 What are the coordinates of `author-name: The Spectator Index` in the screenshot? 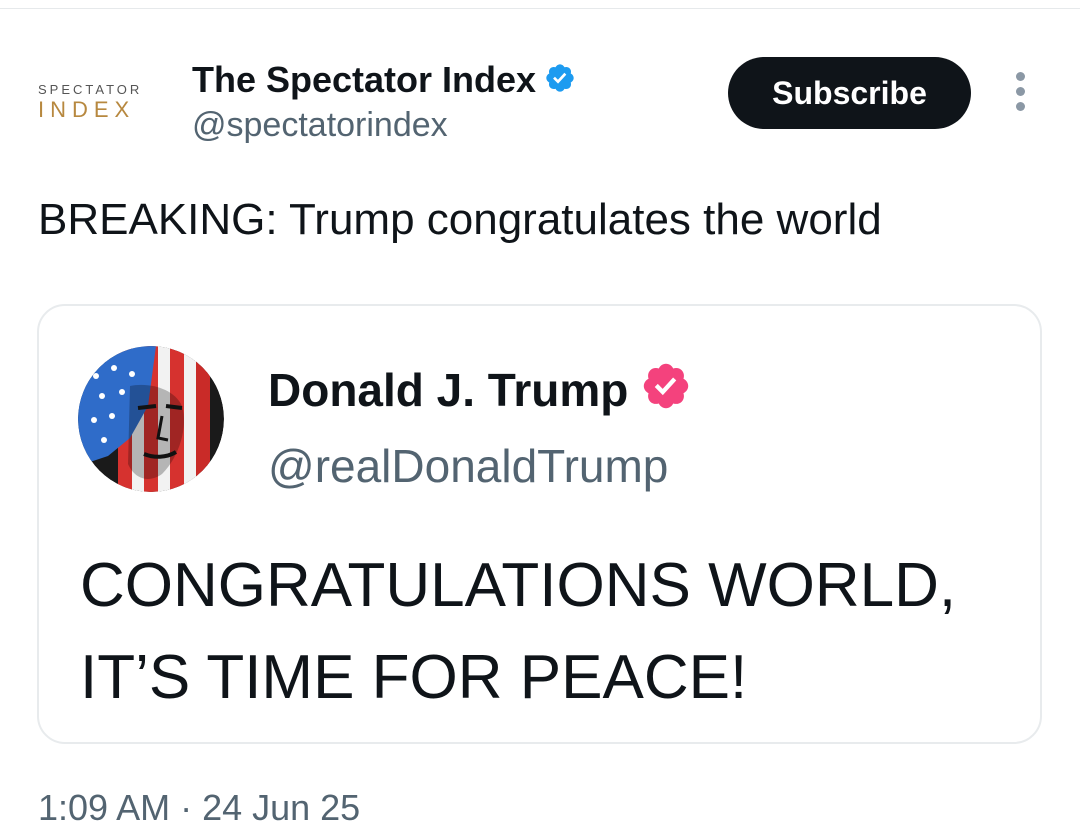 It's located at (364, 79).